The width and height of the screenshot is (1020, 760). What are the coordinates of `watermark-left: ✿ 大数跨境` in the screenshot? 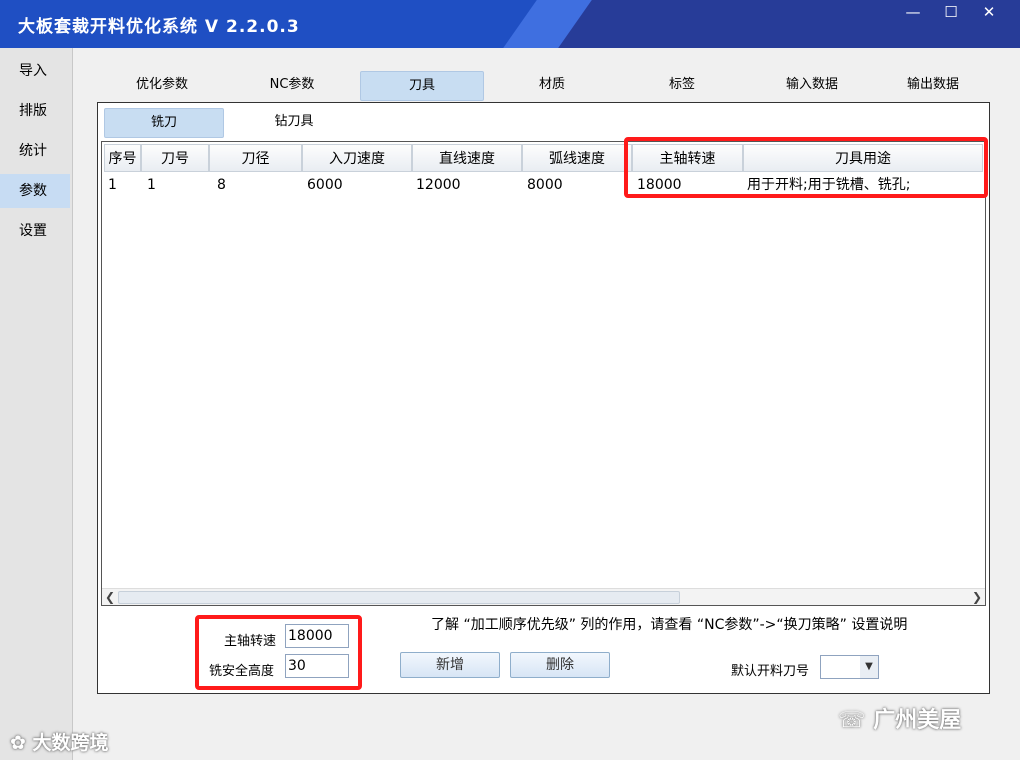 It's located at (59, 741).